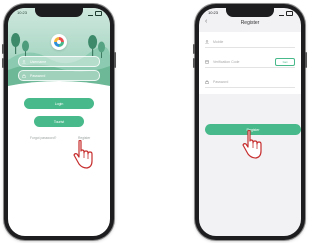 The width and height of the screenshot is (320, 243). What do you see at coordinates (218, 41) in the screenshot?
I see `mobile-placeholder: Mobile` at bounding box center [218, 41].